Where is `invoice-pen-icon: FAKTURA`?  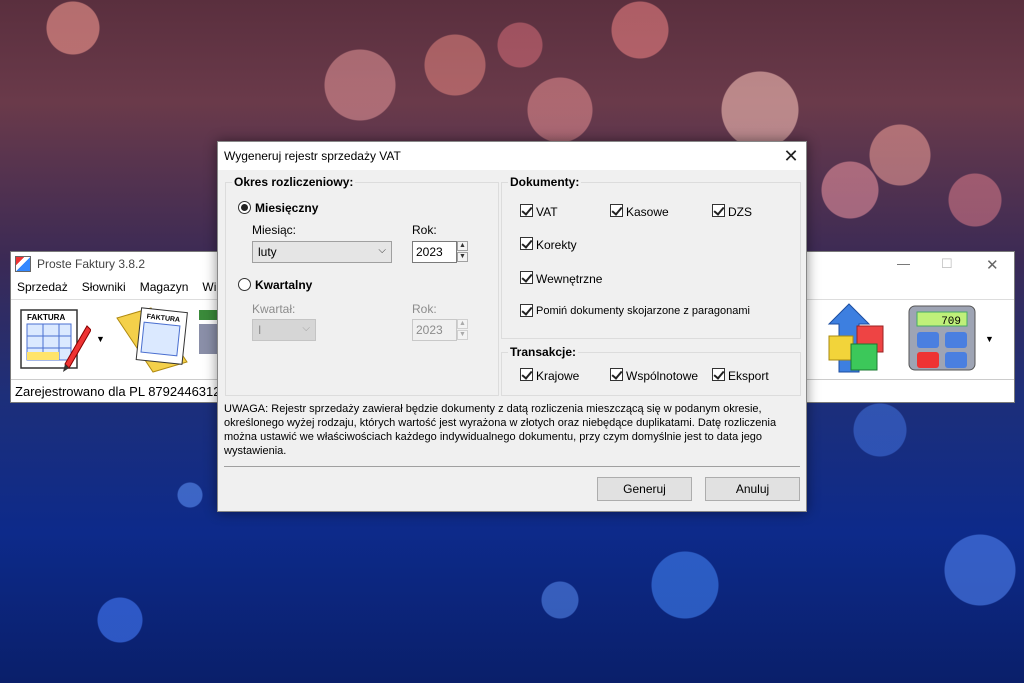
invoice-pen-icon: FAKTURA is located at coordinates (54, 339).